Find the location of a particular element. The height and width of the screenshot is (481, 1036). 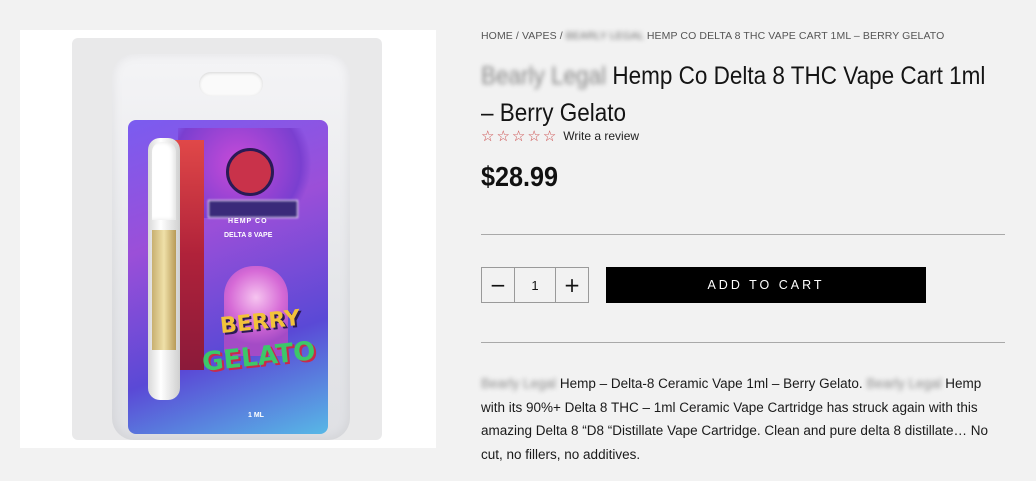

package-hemp-co: HEMP CO is located at coordinates (248, 221).